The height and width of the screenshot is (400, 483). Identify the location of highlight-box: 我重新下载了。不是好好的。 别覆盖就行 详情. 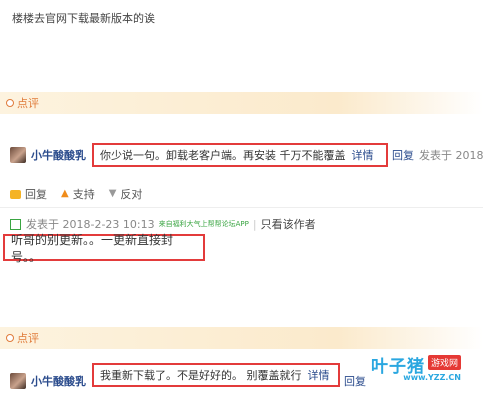
(216, 375).